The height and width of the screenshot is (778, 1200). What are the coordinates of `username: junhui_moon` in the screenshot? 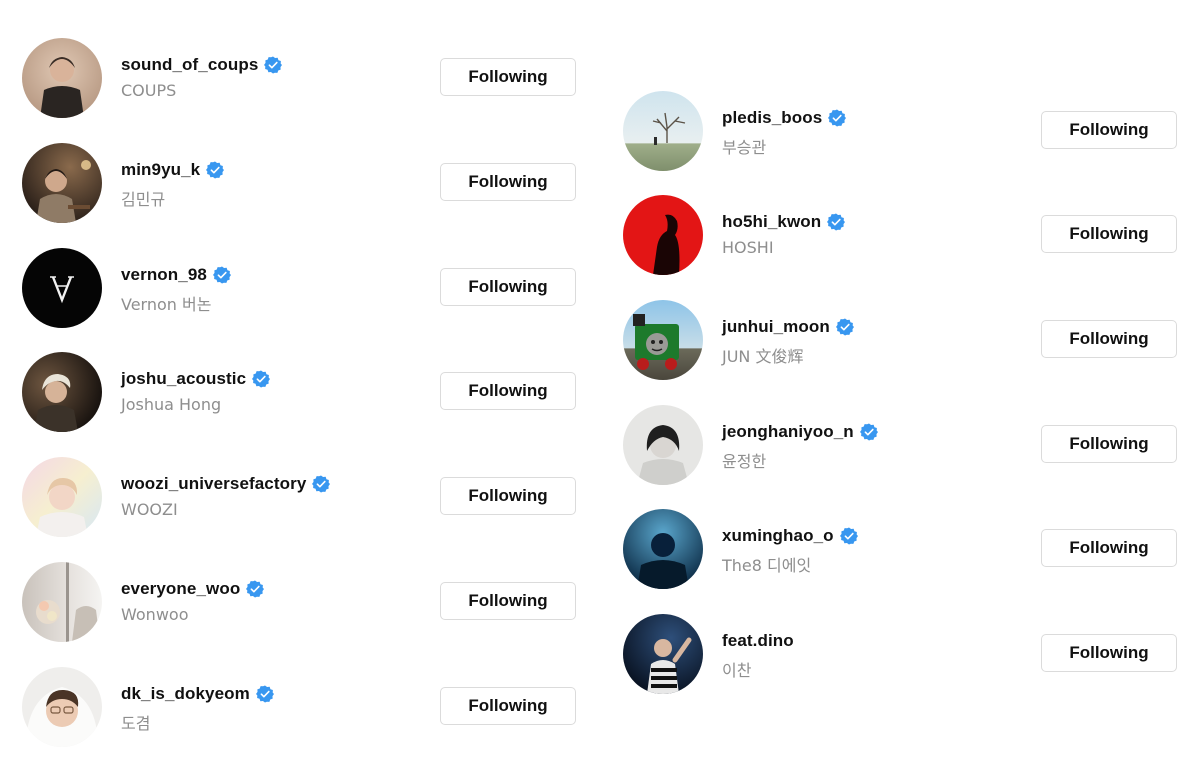 It's located at (776, 327).